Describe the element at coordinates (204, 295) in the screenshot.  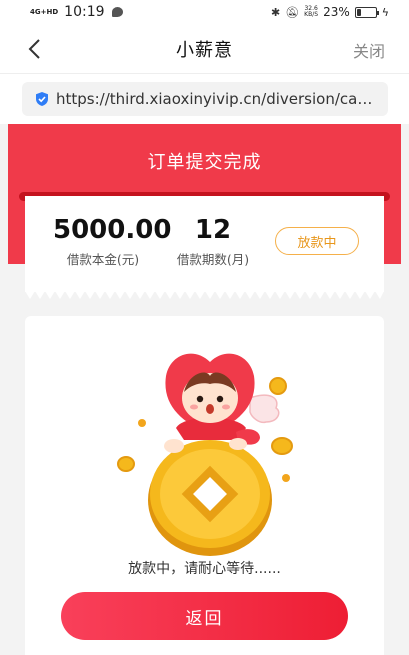
I see `ticket-edge` at that location.